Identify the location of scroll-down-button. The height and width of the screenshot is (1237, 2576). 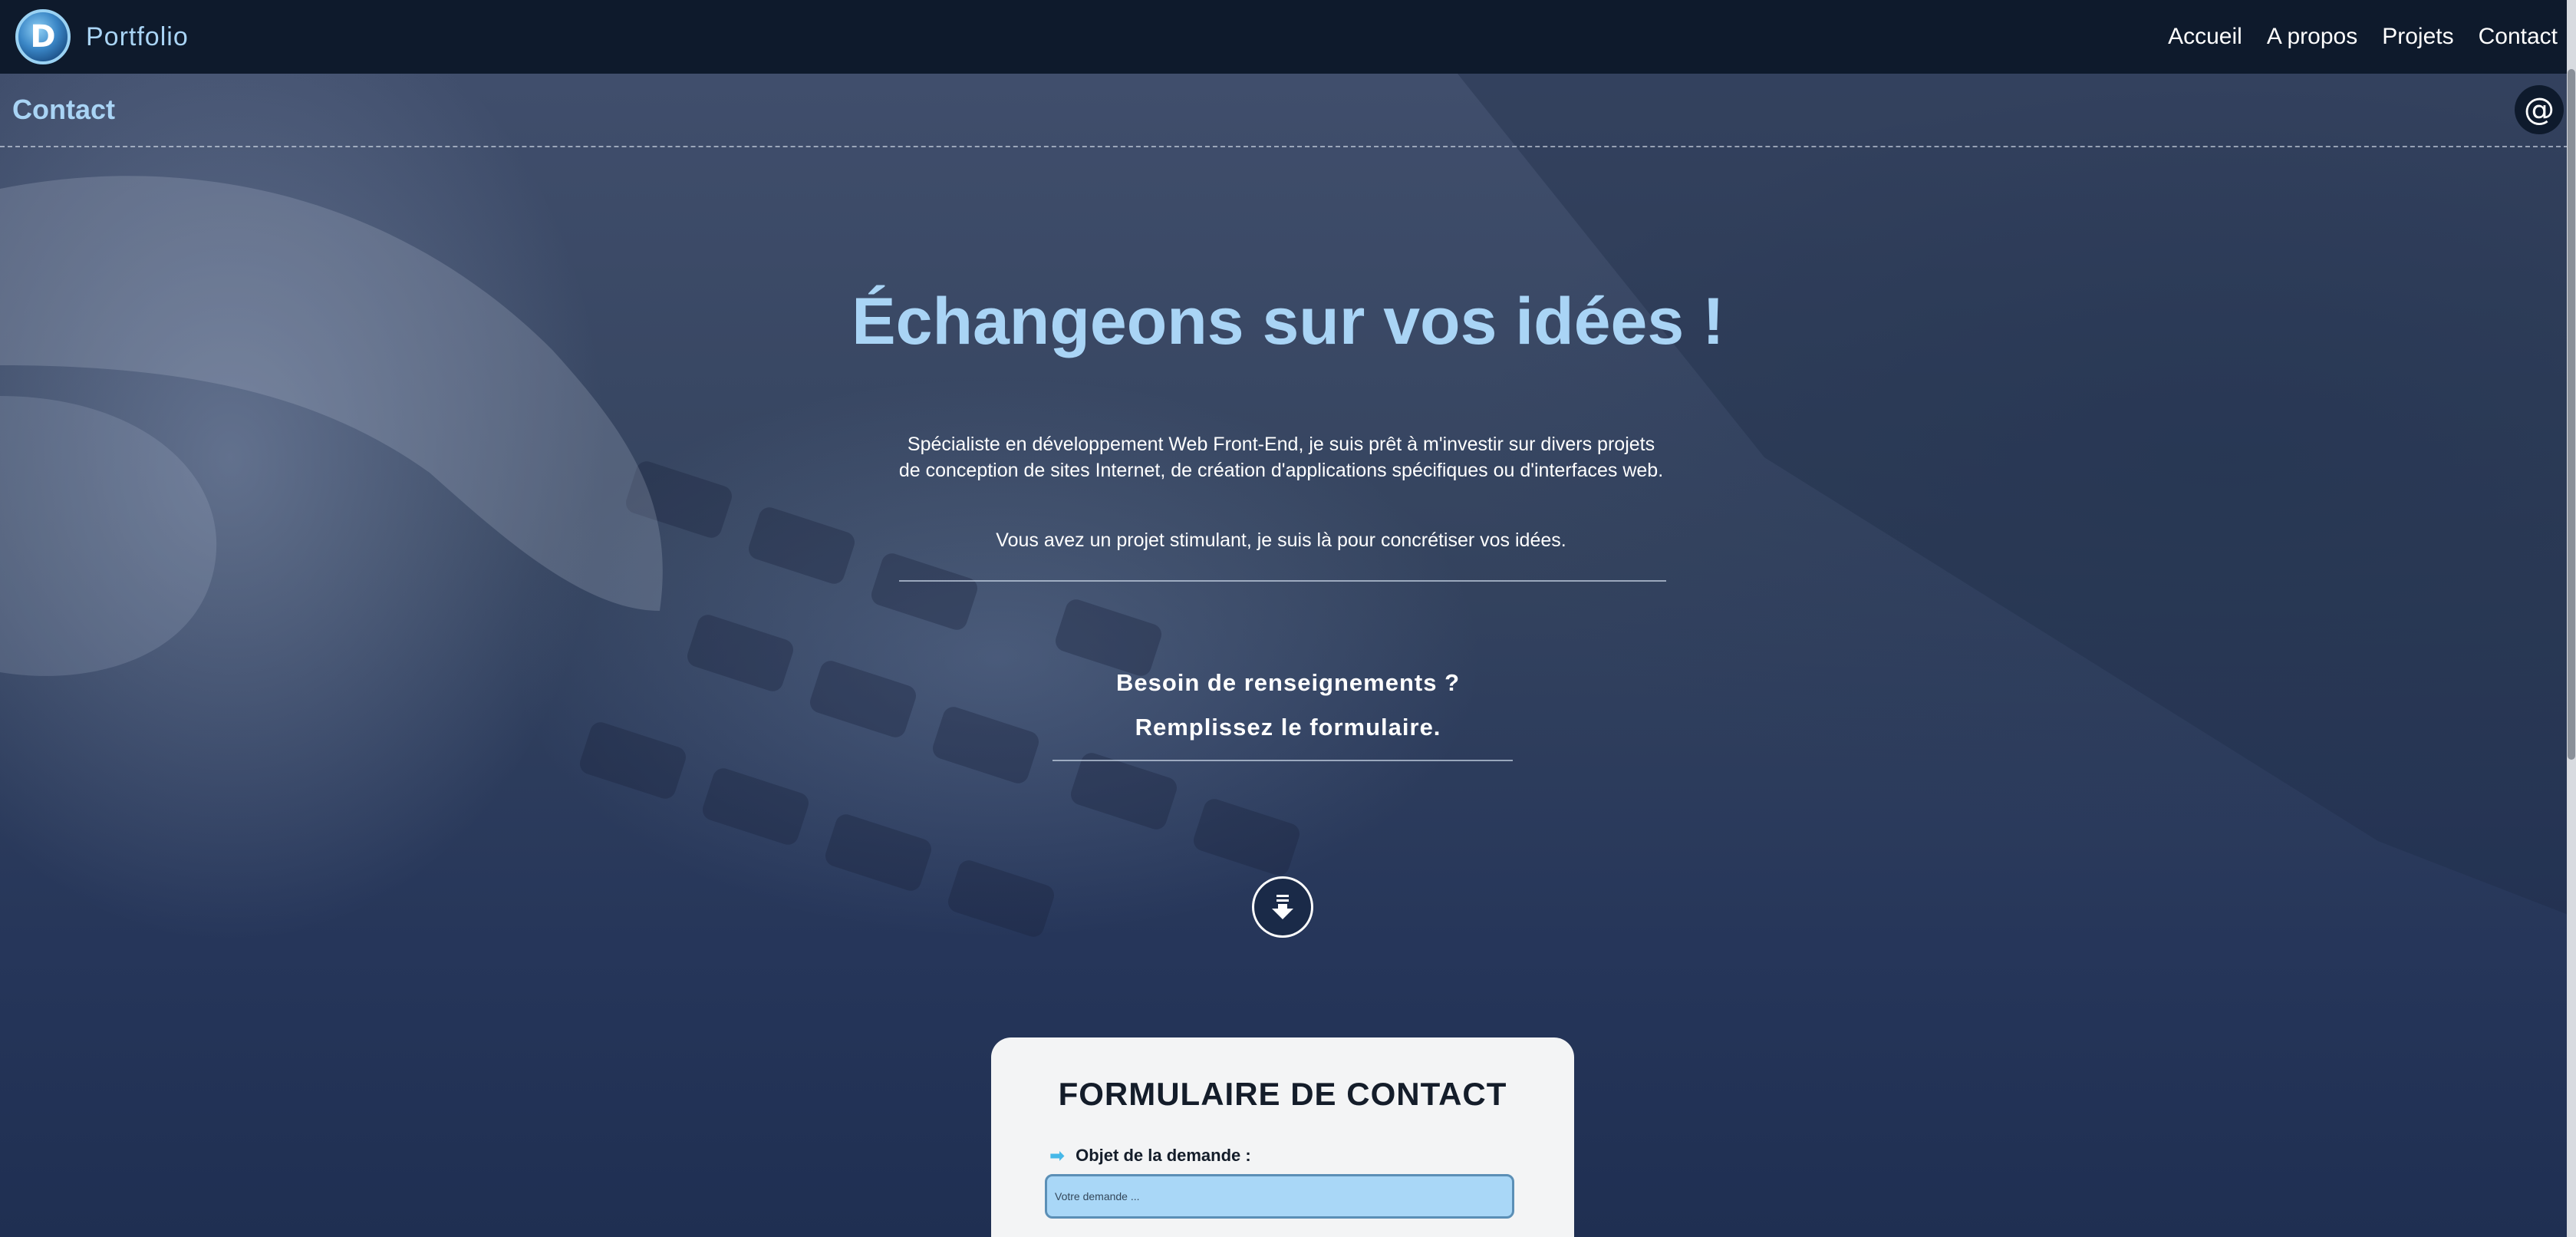
(1282, 907).